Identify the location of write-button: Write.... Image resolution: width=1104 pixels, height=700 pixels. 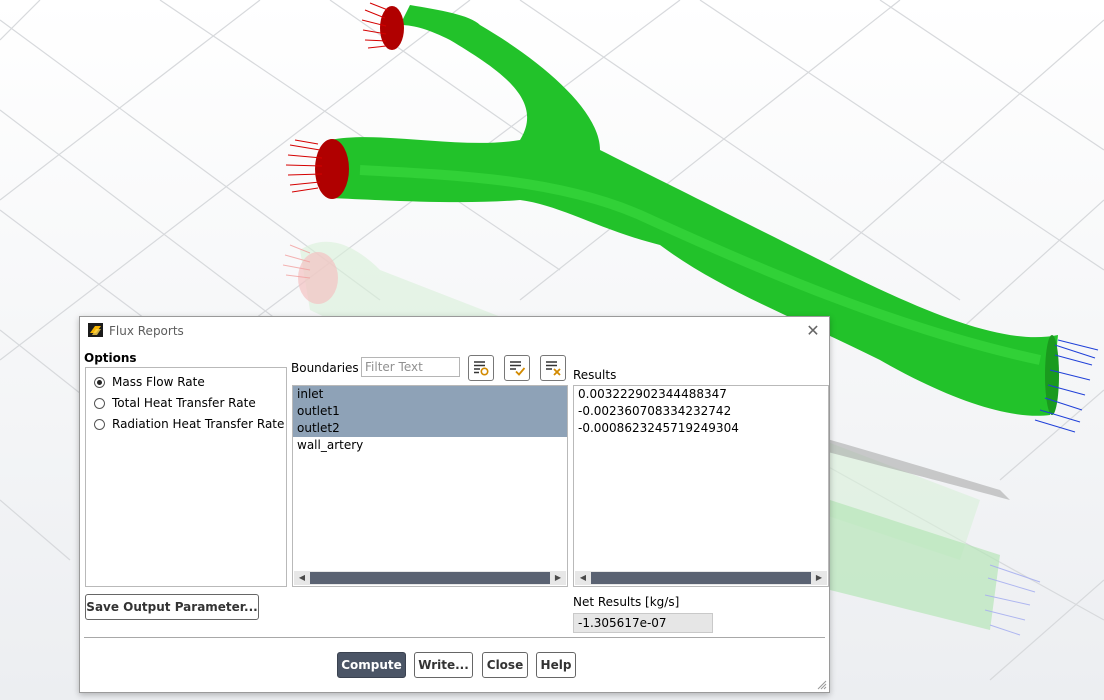
(443, 665).